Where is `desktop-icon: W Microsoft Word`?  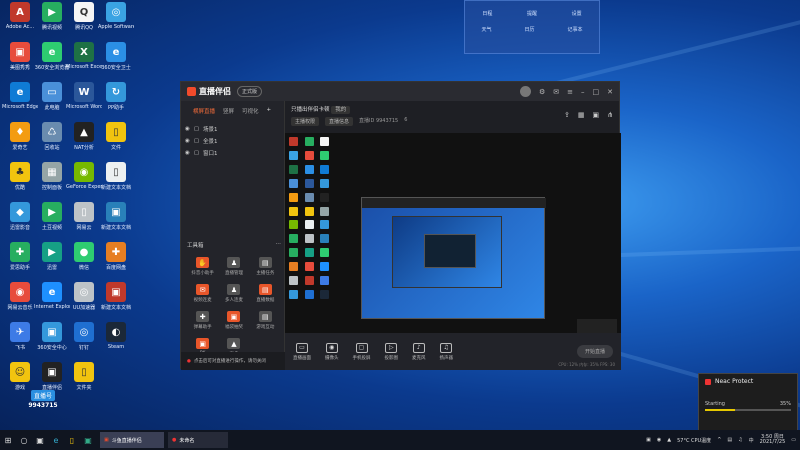 desktop-icon: W Microsoft Word is located at coordinates (84, 102).